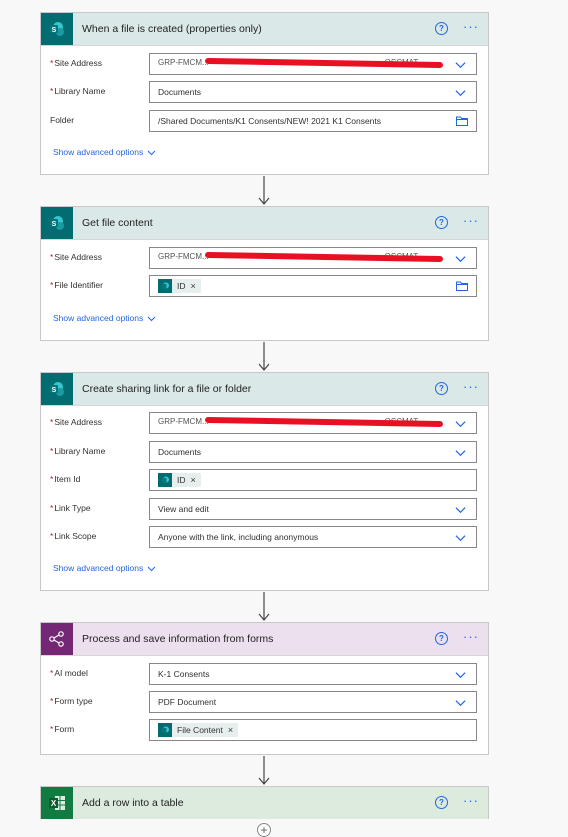 Image resolution: width=568 pixels, height=837 pixels. Describe the element at coordinates (64, 729) in the screenshot. I see `label-text: Form` at that location.